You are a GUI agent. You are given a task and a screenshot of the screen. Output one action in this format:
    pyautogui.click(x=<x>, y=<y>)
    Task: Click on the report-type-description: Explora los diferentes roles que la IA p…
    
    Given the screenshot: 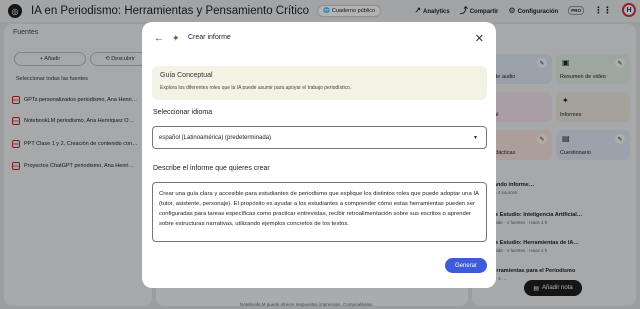 What is the action you would take?
    pyautogui.click(x=256, y=88)
    